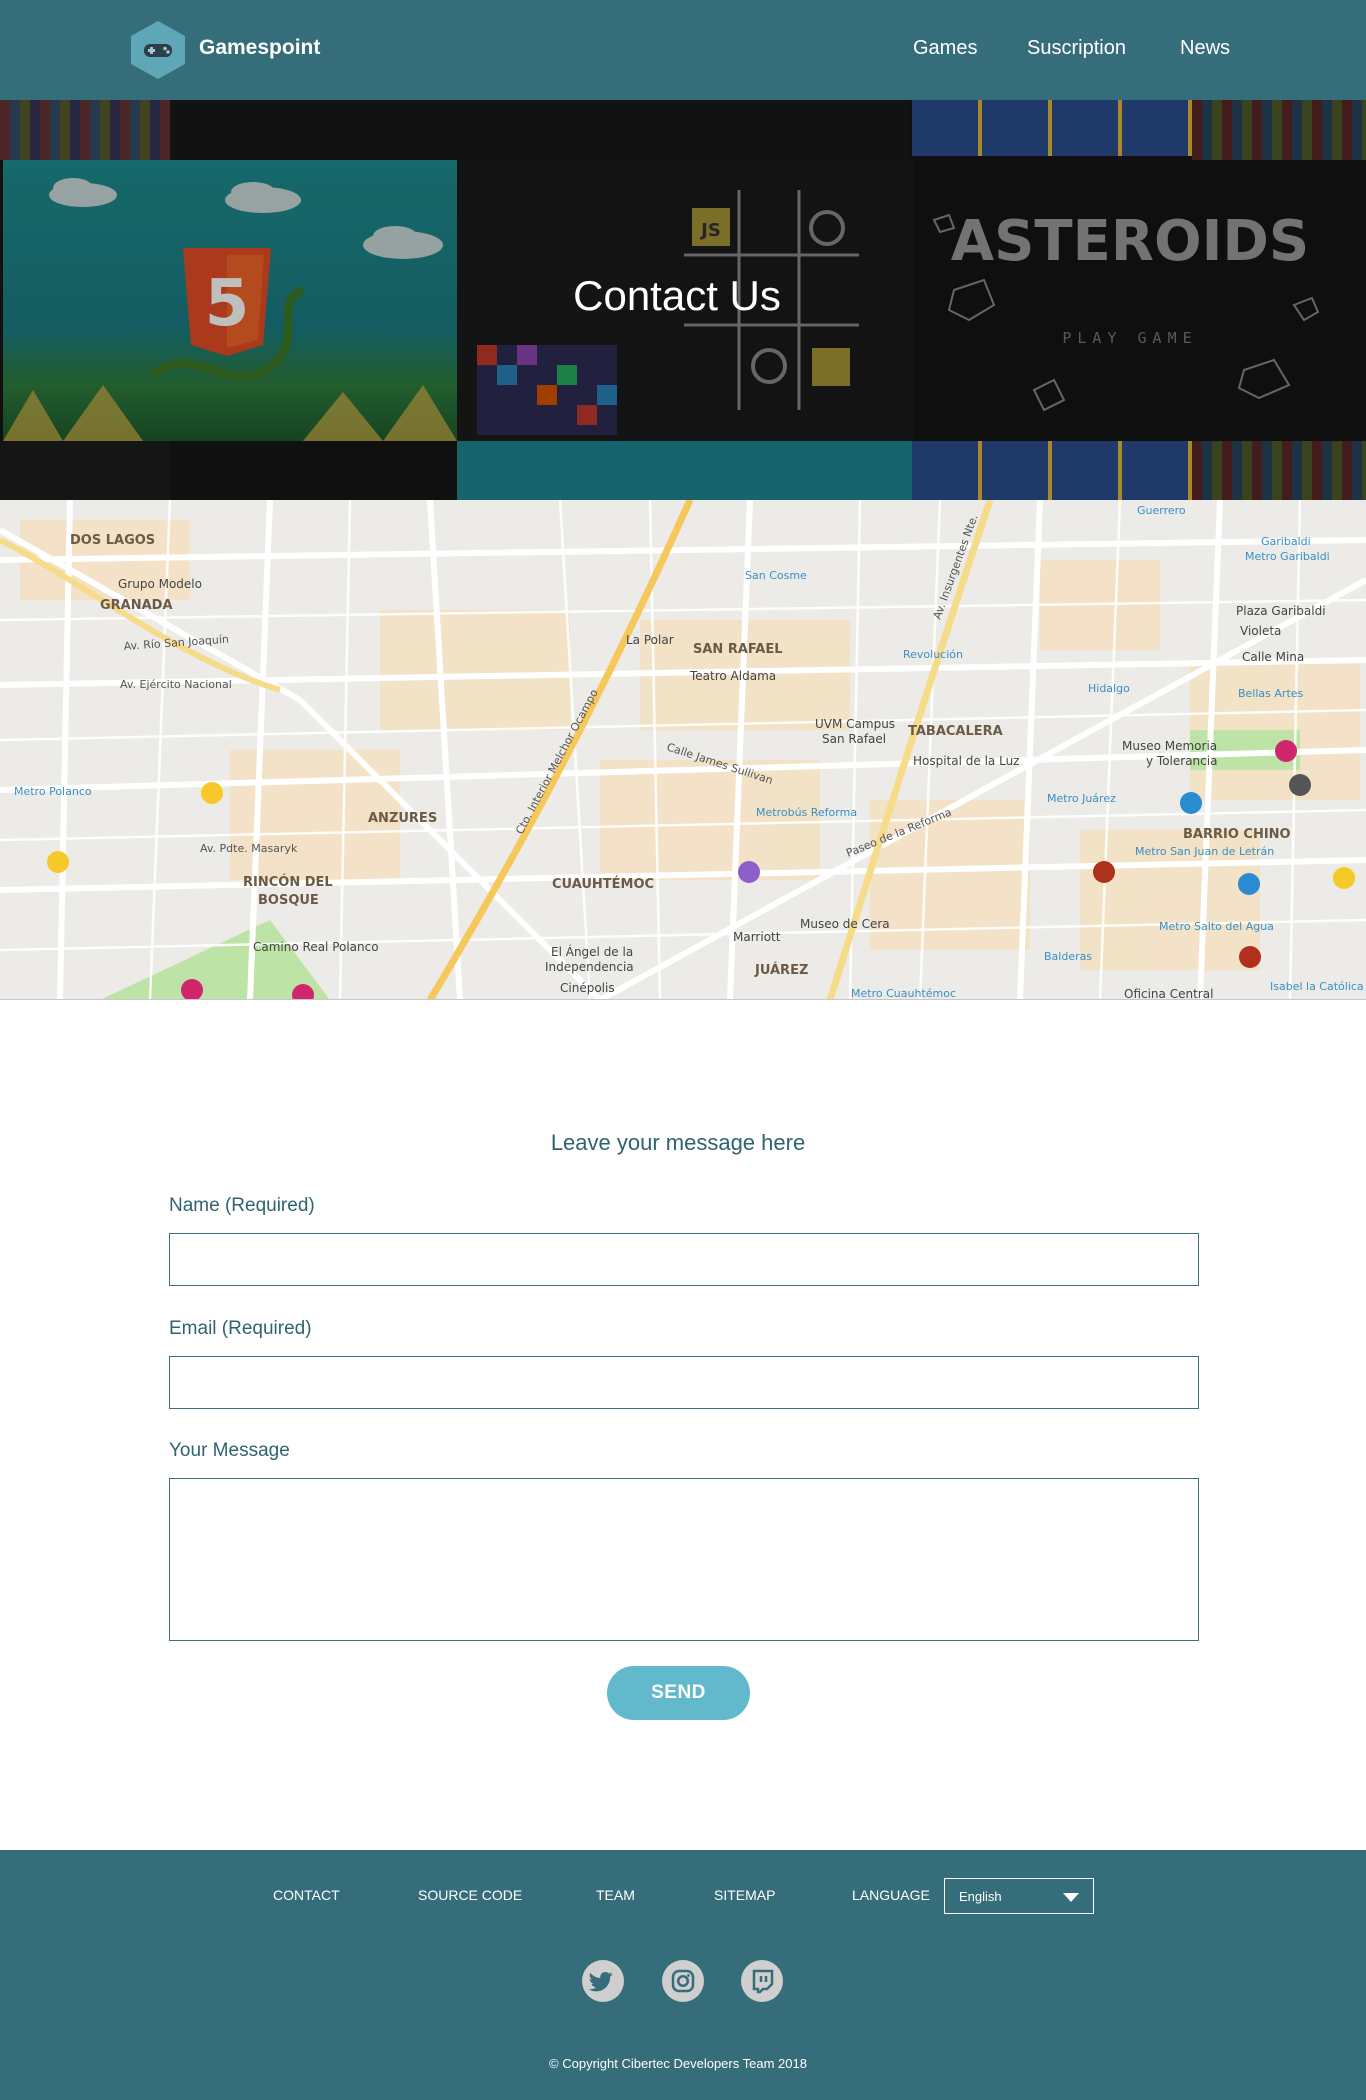  Describe the element at coordinates (738, 649) in the screenshot. I see `map-label-san-rafael: SAN RAFAEL` at that location.